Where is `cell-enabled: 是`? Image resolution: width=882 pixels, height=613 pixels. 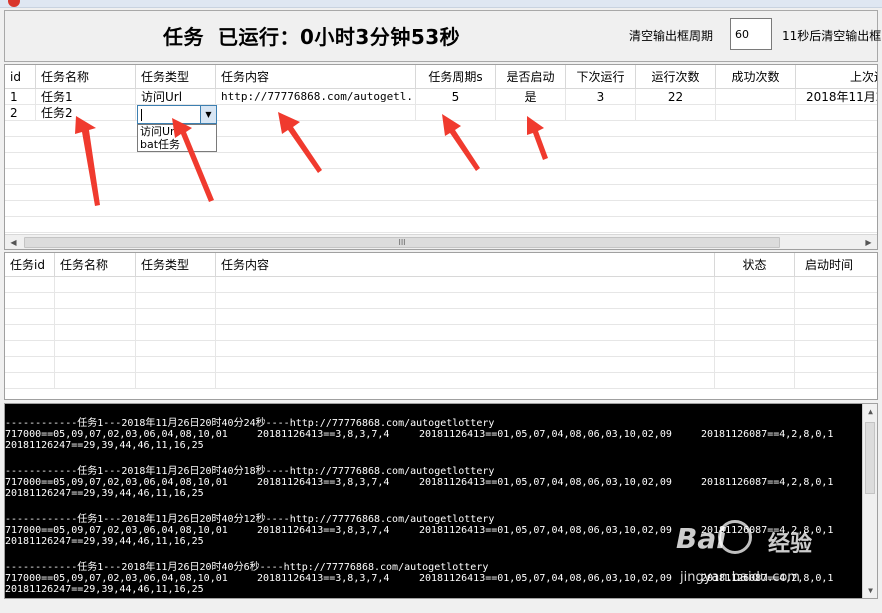 cell-enabled: 是 is located at coordinates (531, 97).